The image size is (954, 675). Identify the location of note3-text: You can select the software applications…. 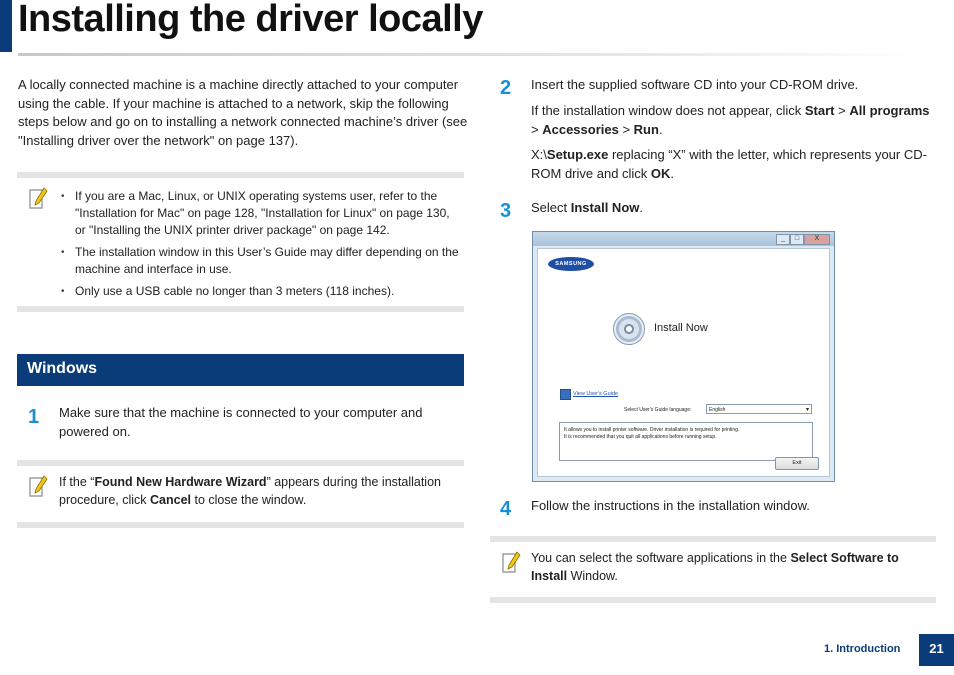
(715, 567).